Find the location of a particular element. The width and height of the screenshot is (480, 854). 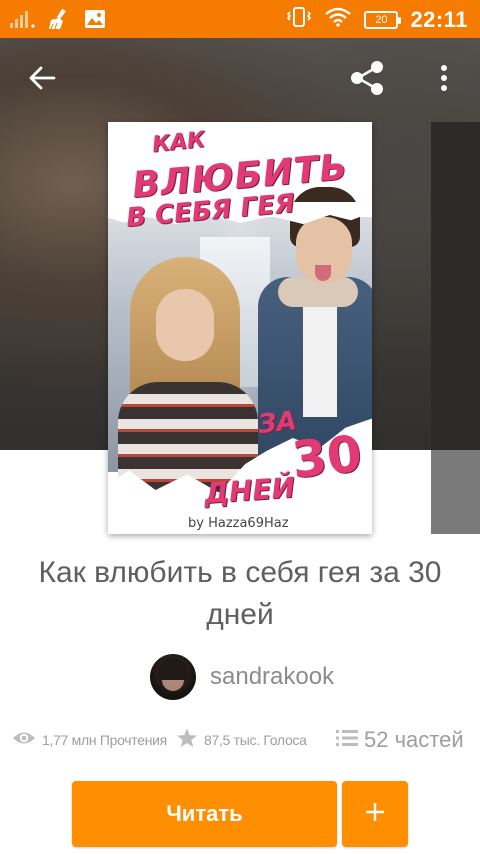

star-icon is located at coordinates (187, 740).